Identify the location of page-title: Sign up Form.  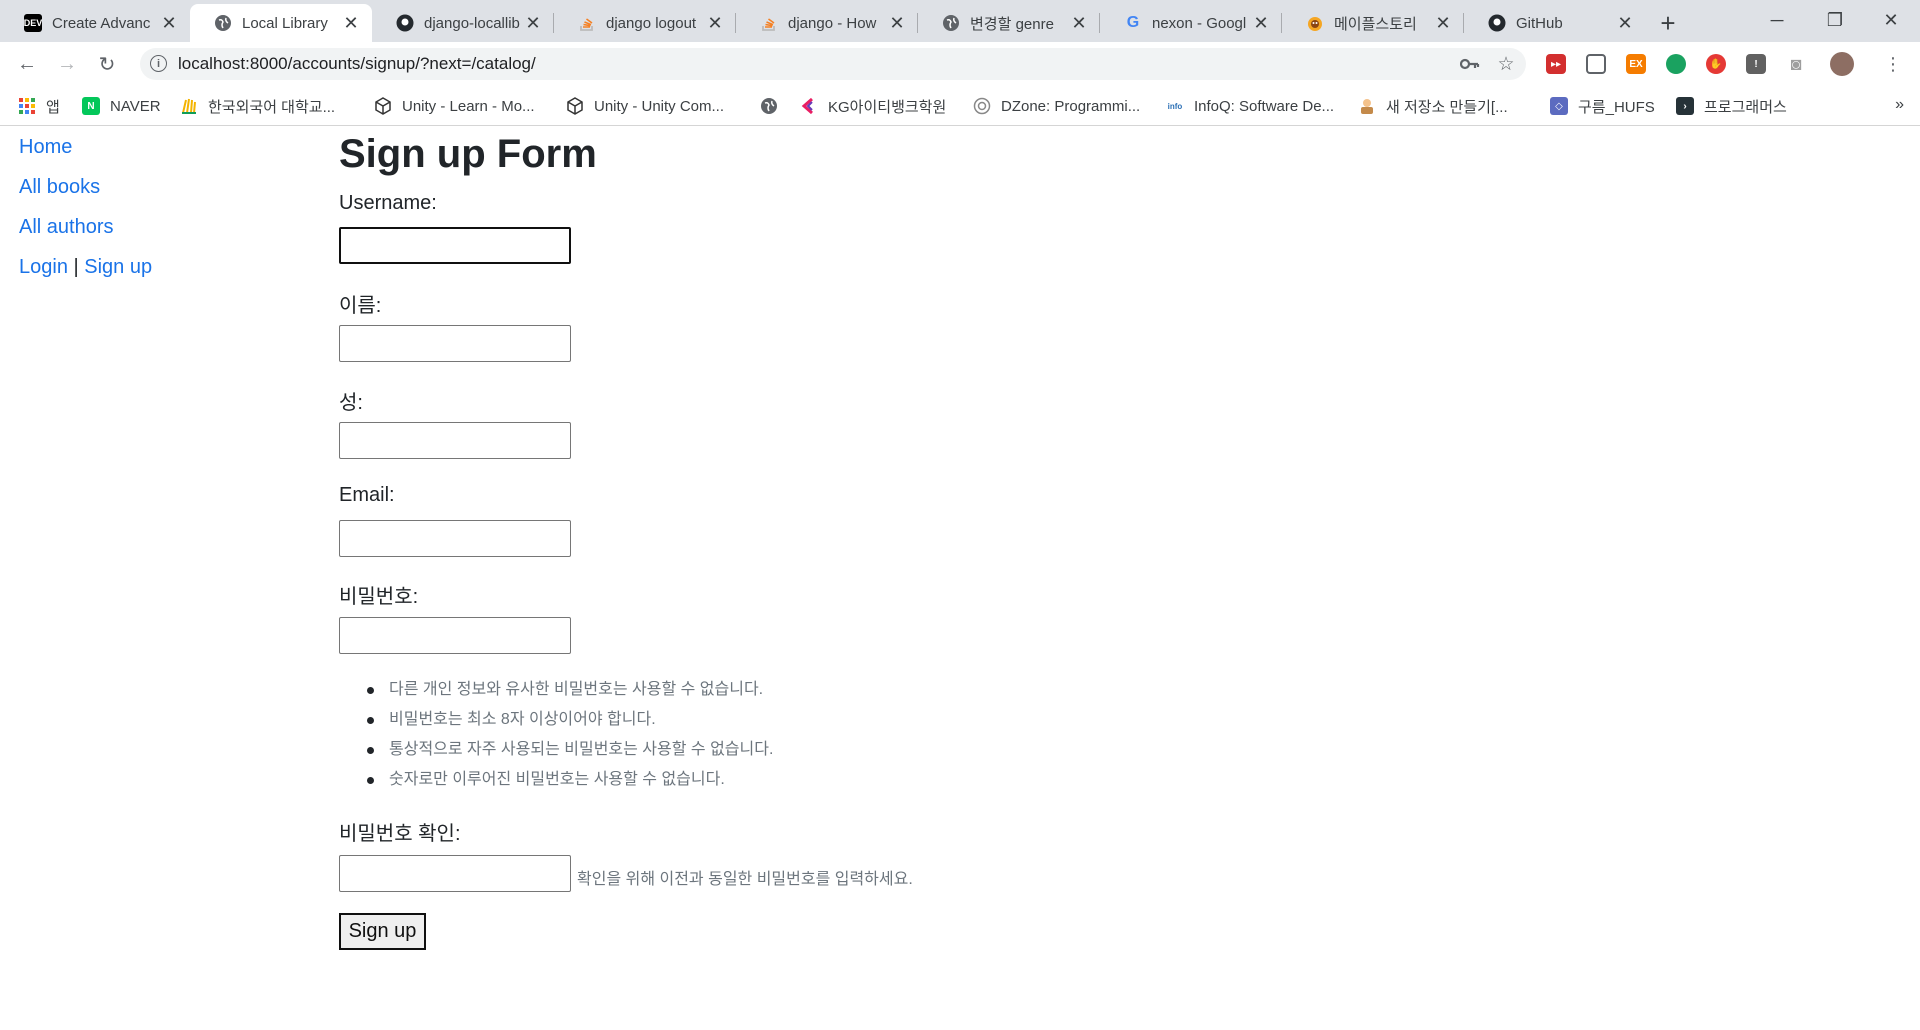
(468, 154).